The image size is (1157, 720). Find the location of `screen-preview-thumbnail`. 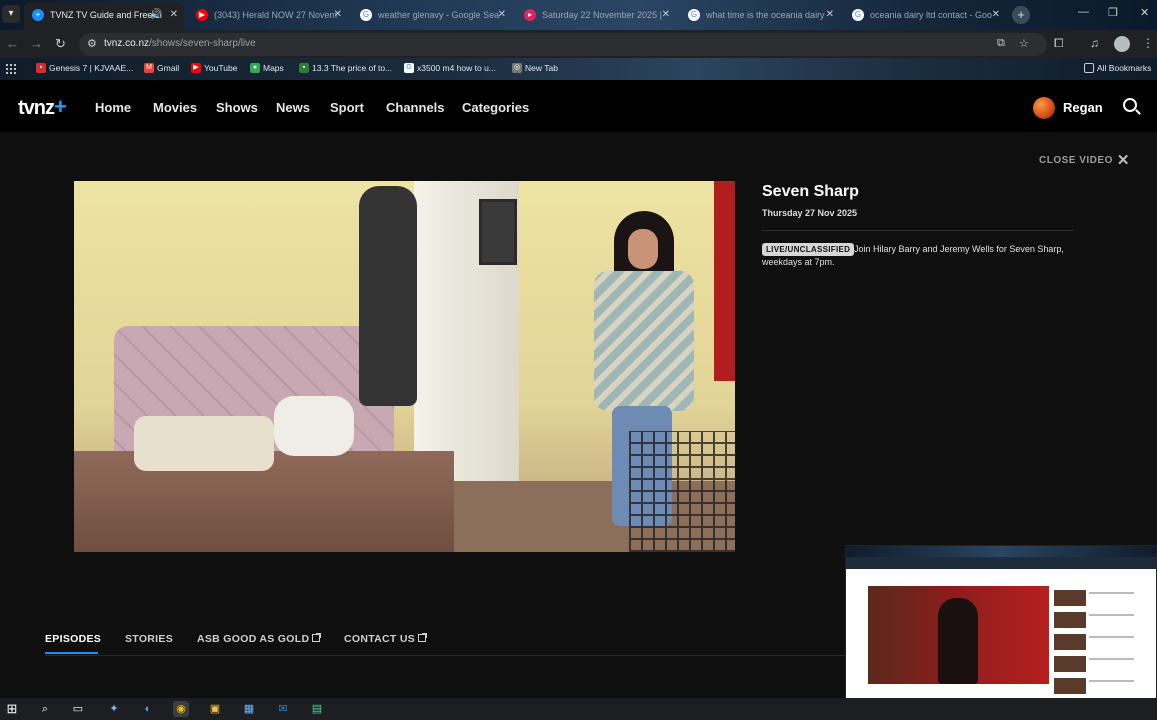

screen-preview-thumbnail is located at coordinates (1001, 630).